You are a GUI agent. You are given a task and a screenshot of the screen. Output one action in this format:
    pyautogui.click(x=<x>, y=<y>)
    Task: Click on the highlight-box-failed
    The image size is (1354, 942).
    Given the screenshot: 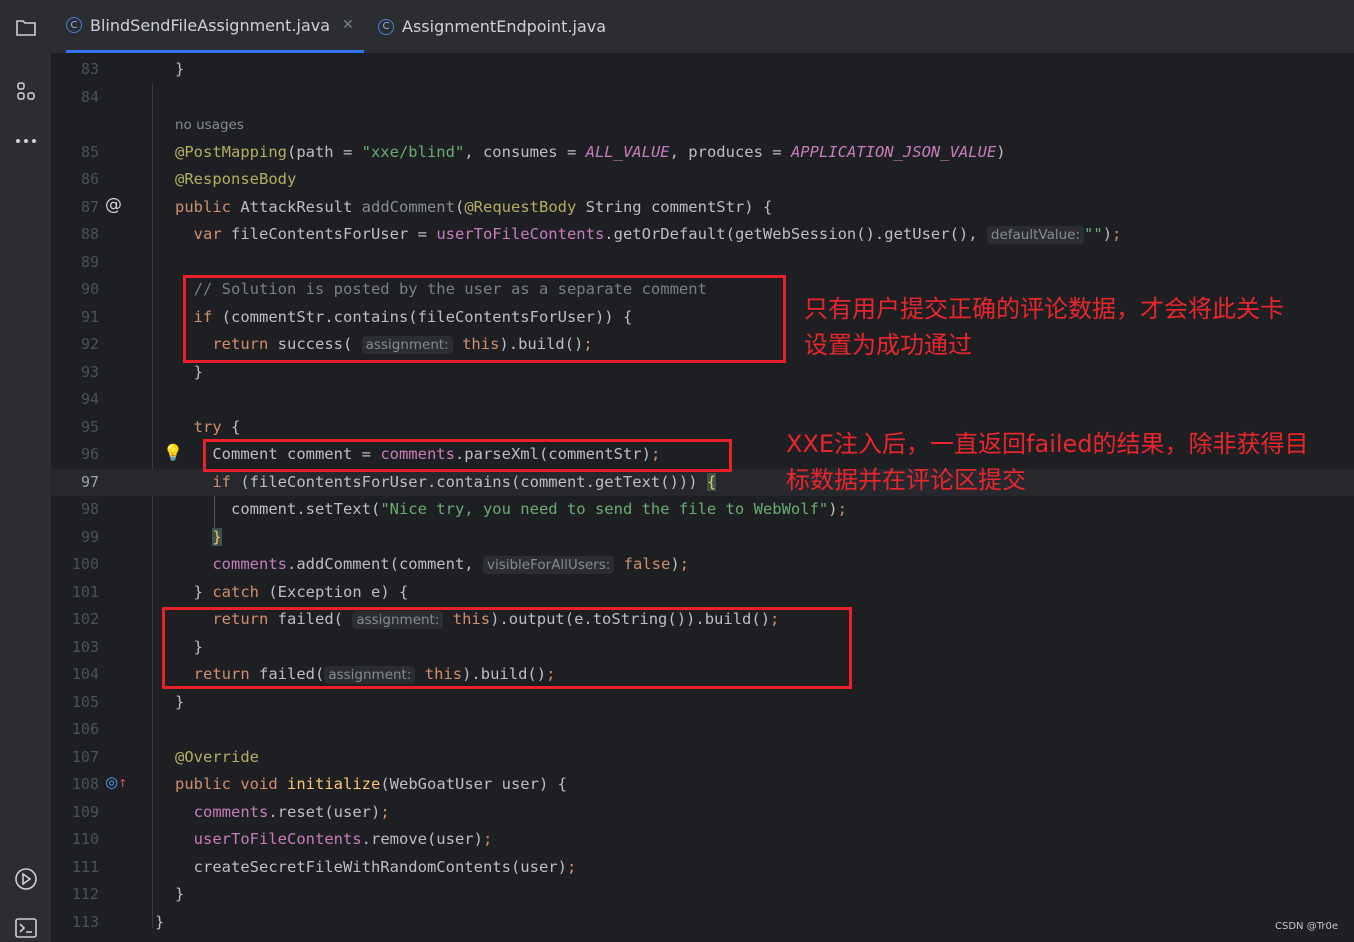 What is the action you would take?
    pyautogui.click(x=507, y=648)
    